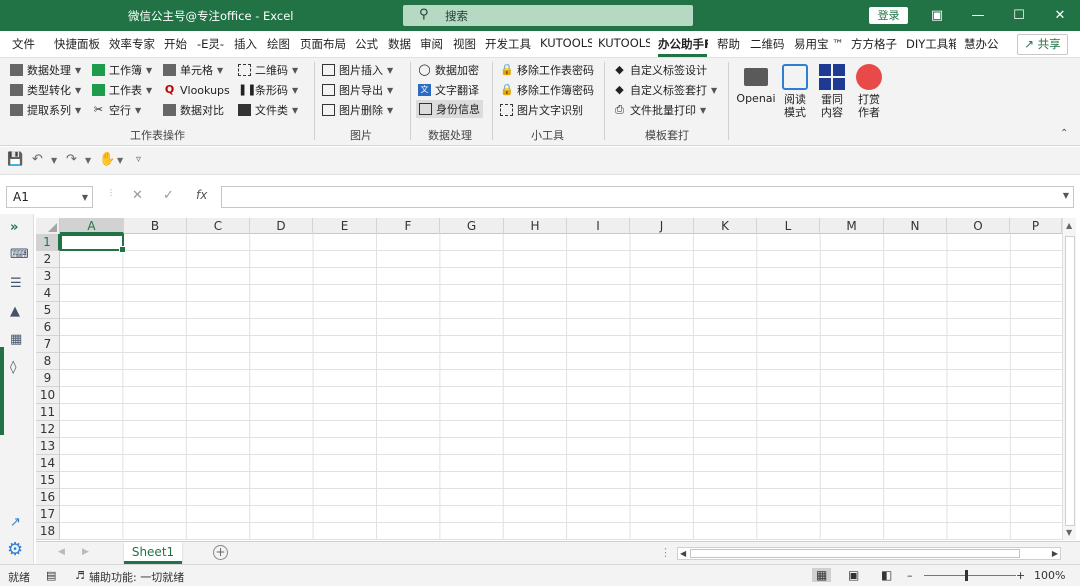 The image size is (1080, 586). I want to click on next-sheet-icon: ▶, so click(85, 552).